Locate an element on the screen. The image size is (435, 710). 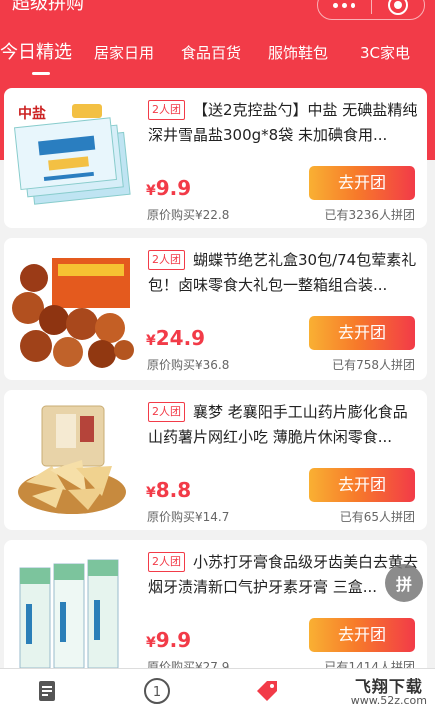
group-price: ¥8.8 is located at coordinates (168, 490).